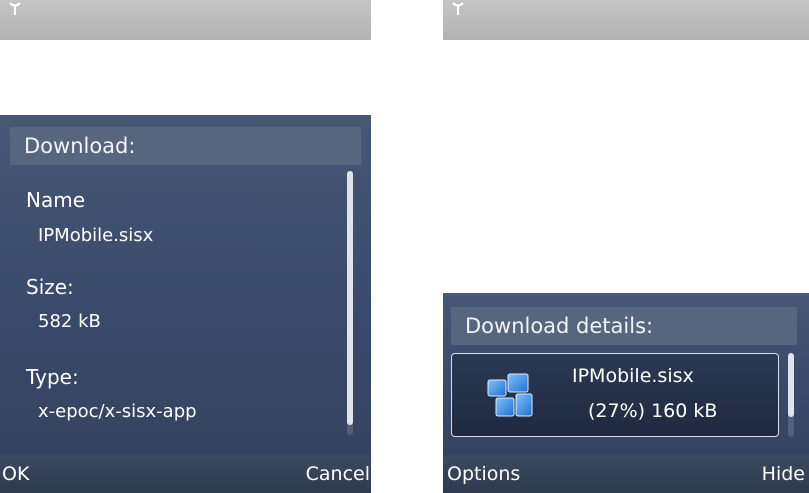 This screenshot has width=809, height=493. What do you see at coordinates (653, 411) in the screenshot?
I see `download-progress-text: (27%) 160 kB` at bounding box center [653, 411].